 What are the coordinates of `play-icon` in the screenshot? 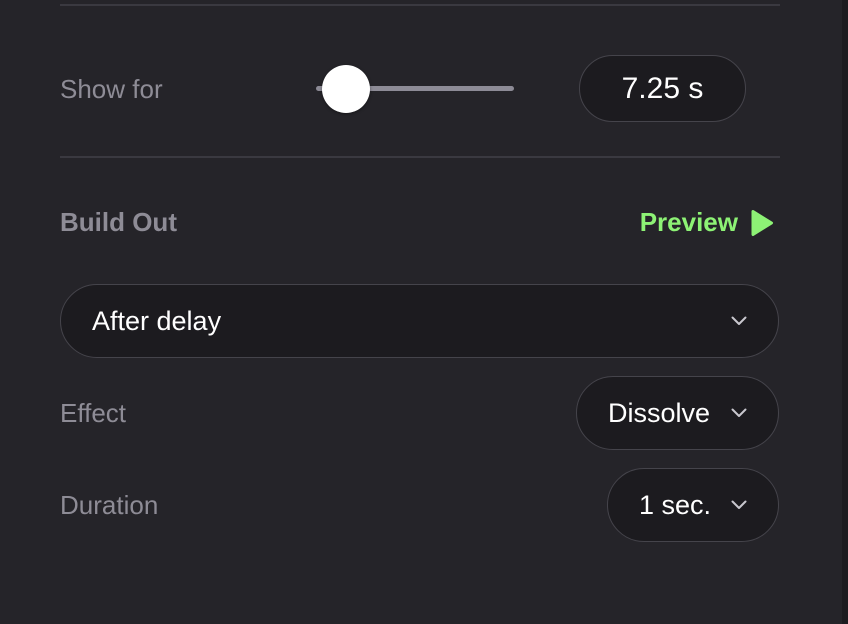 It's located at (762, 223).